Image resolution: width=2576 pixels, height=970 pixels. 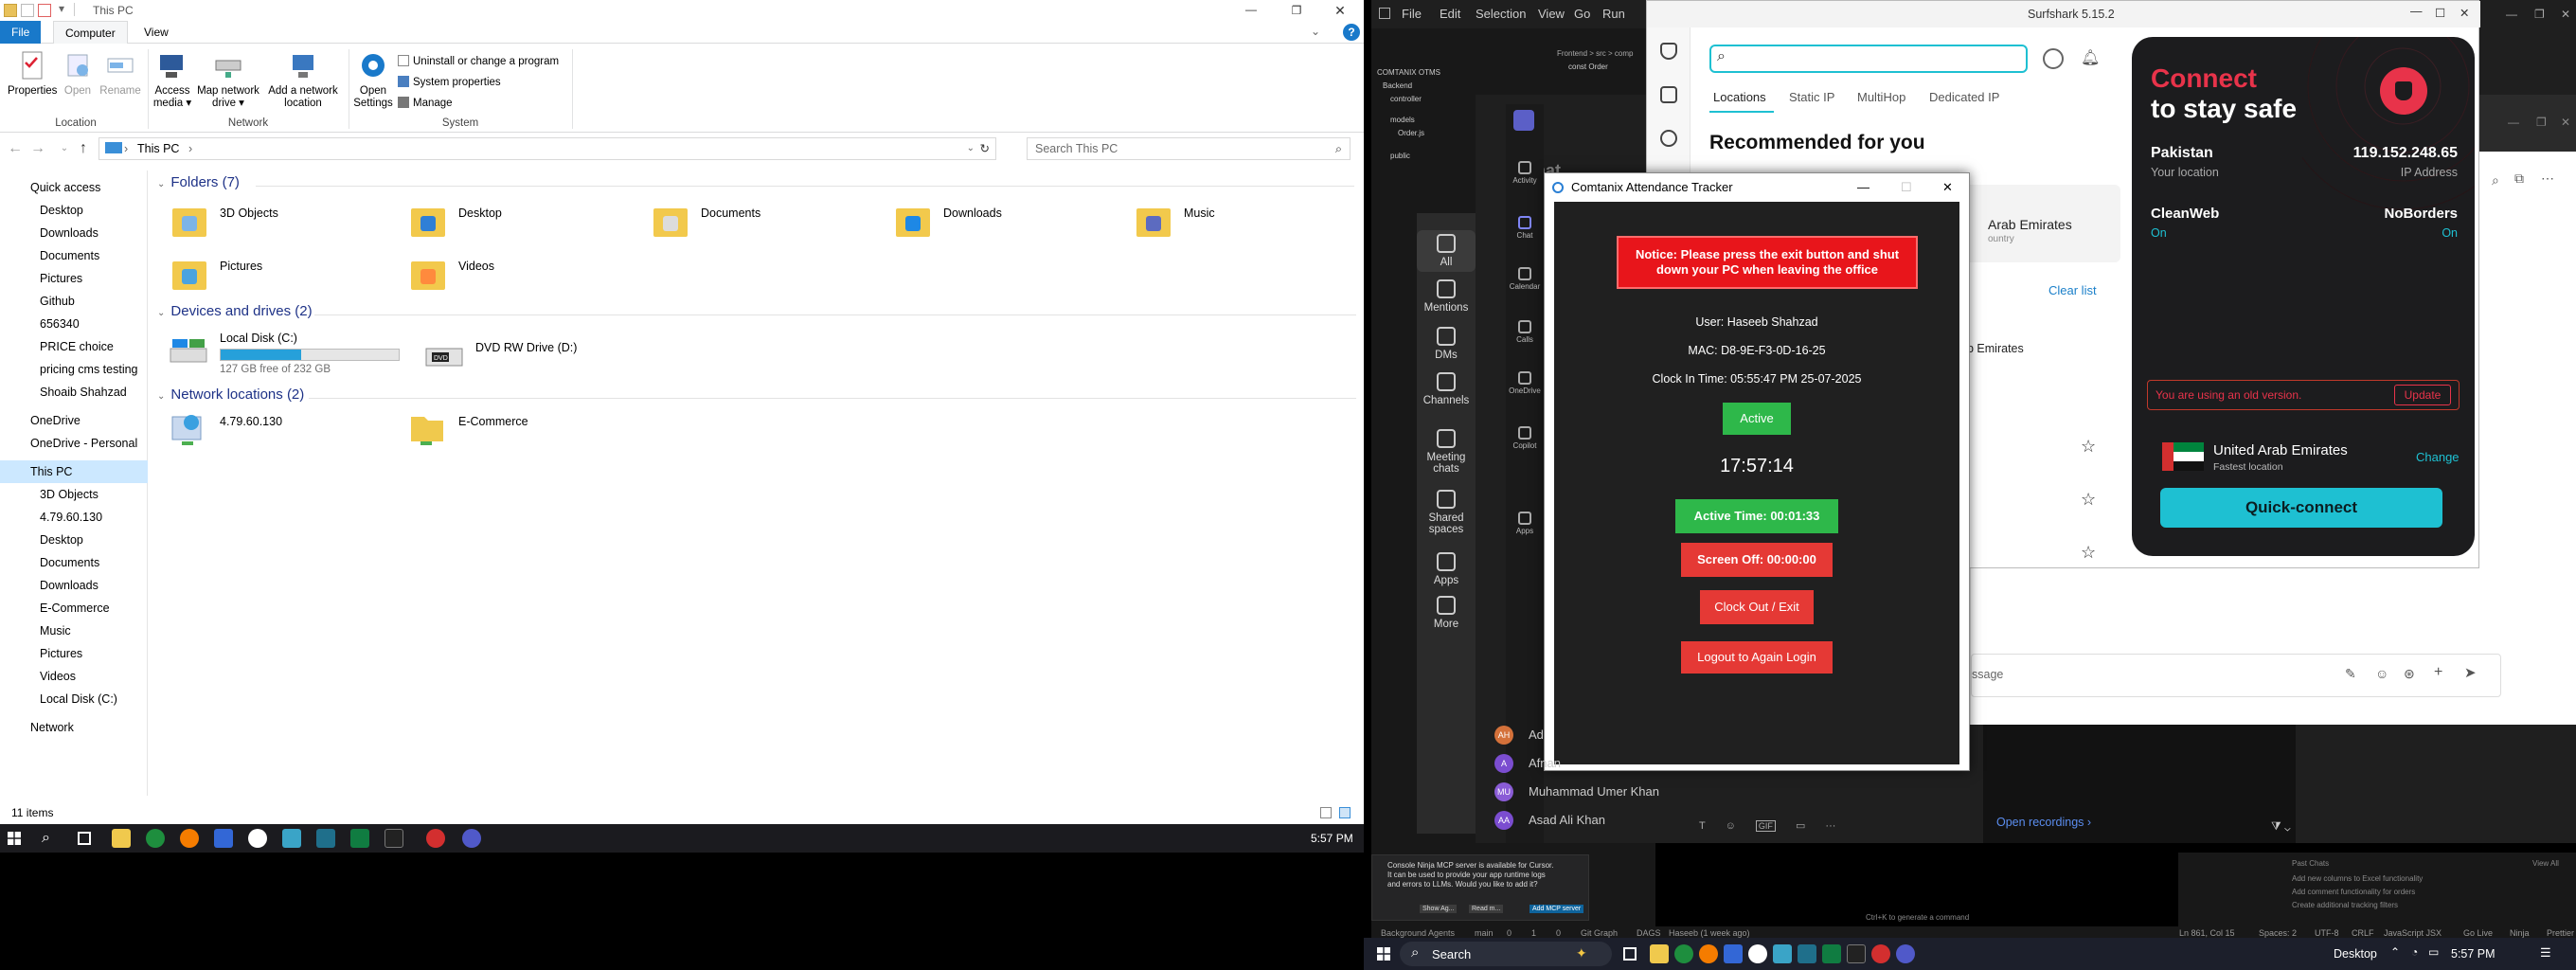 I want to click on properties-button: Properties, so click(x=32, y=74).